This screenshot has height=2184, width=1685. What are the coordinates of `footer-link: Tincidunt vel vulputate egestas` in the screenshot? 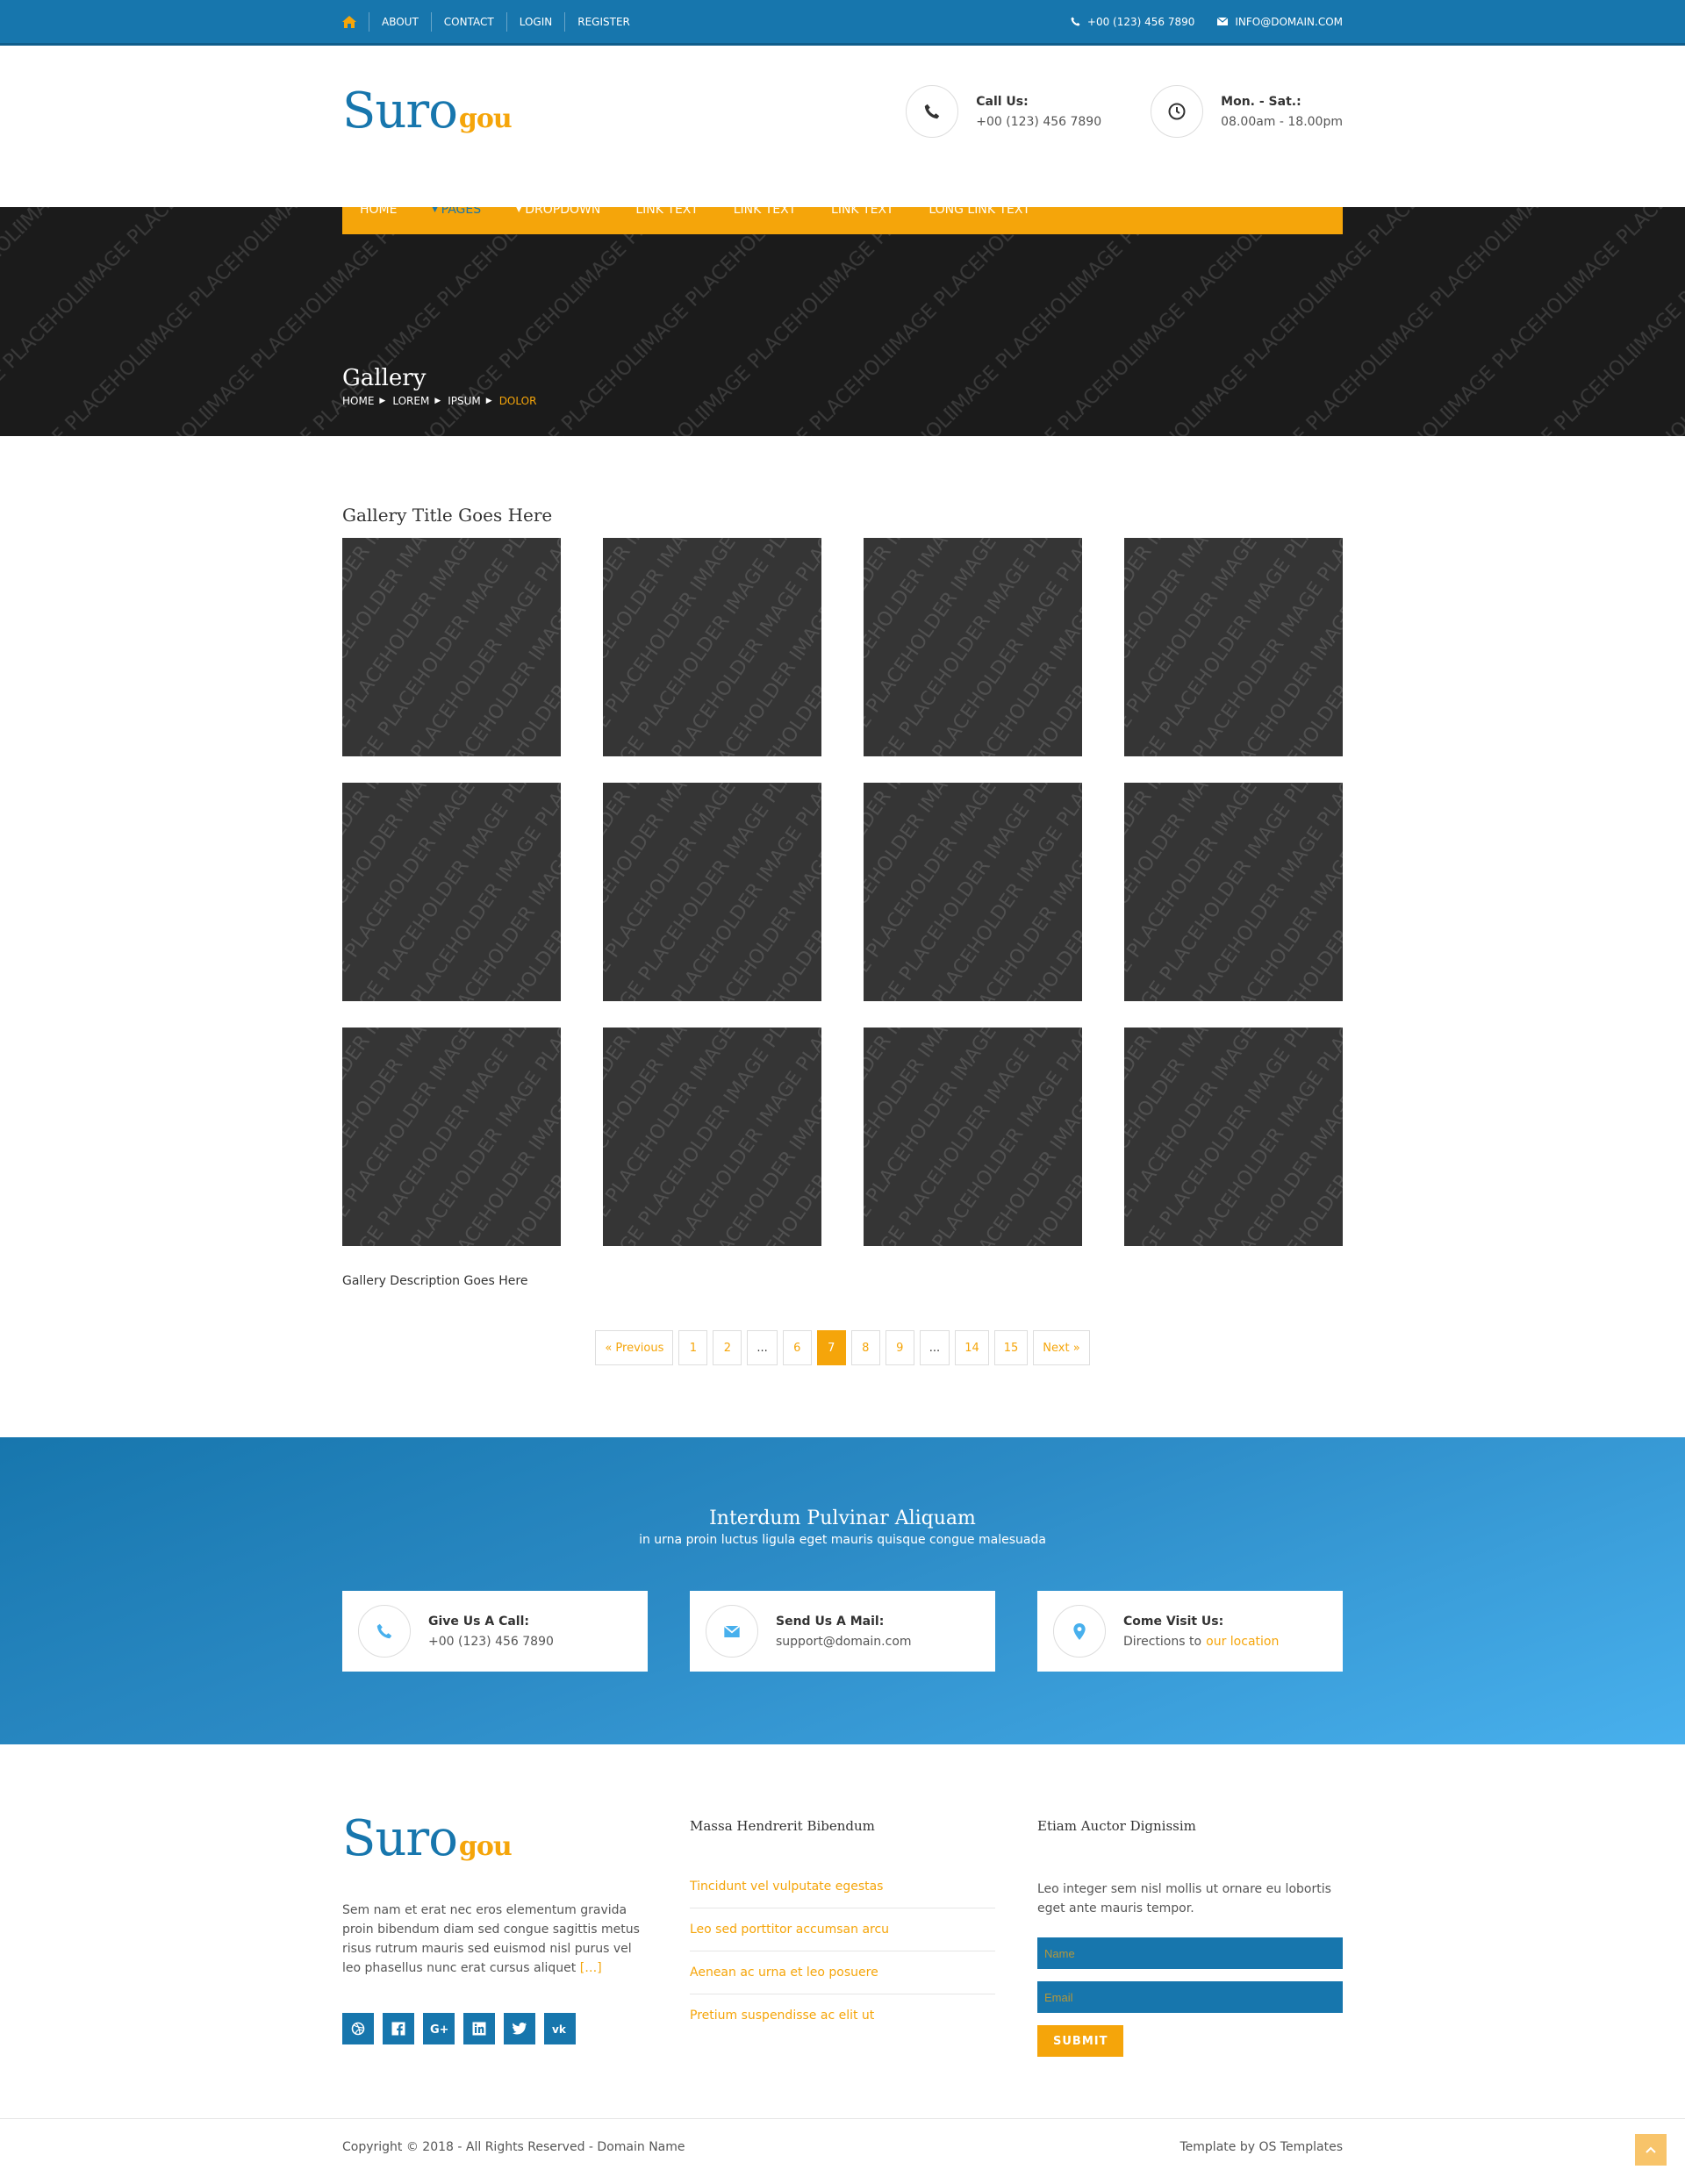 It's located at (842, 1894).